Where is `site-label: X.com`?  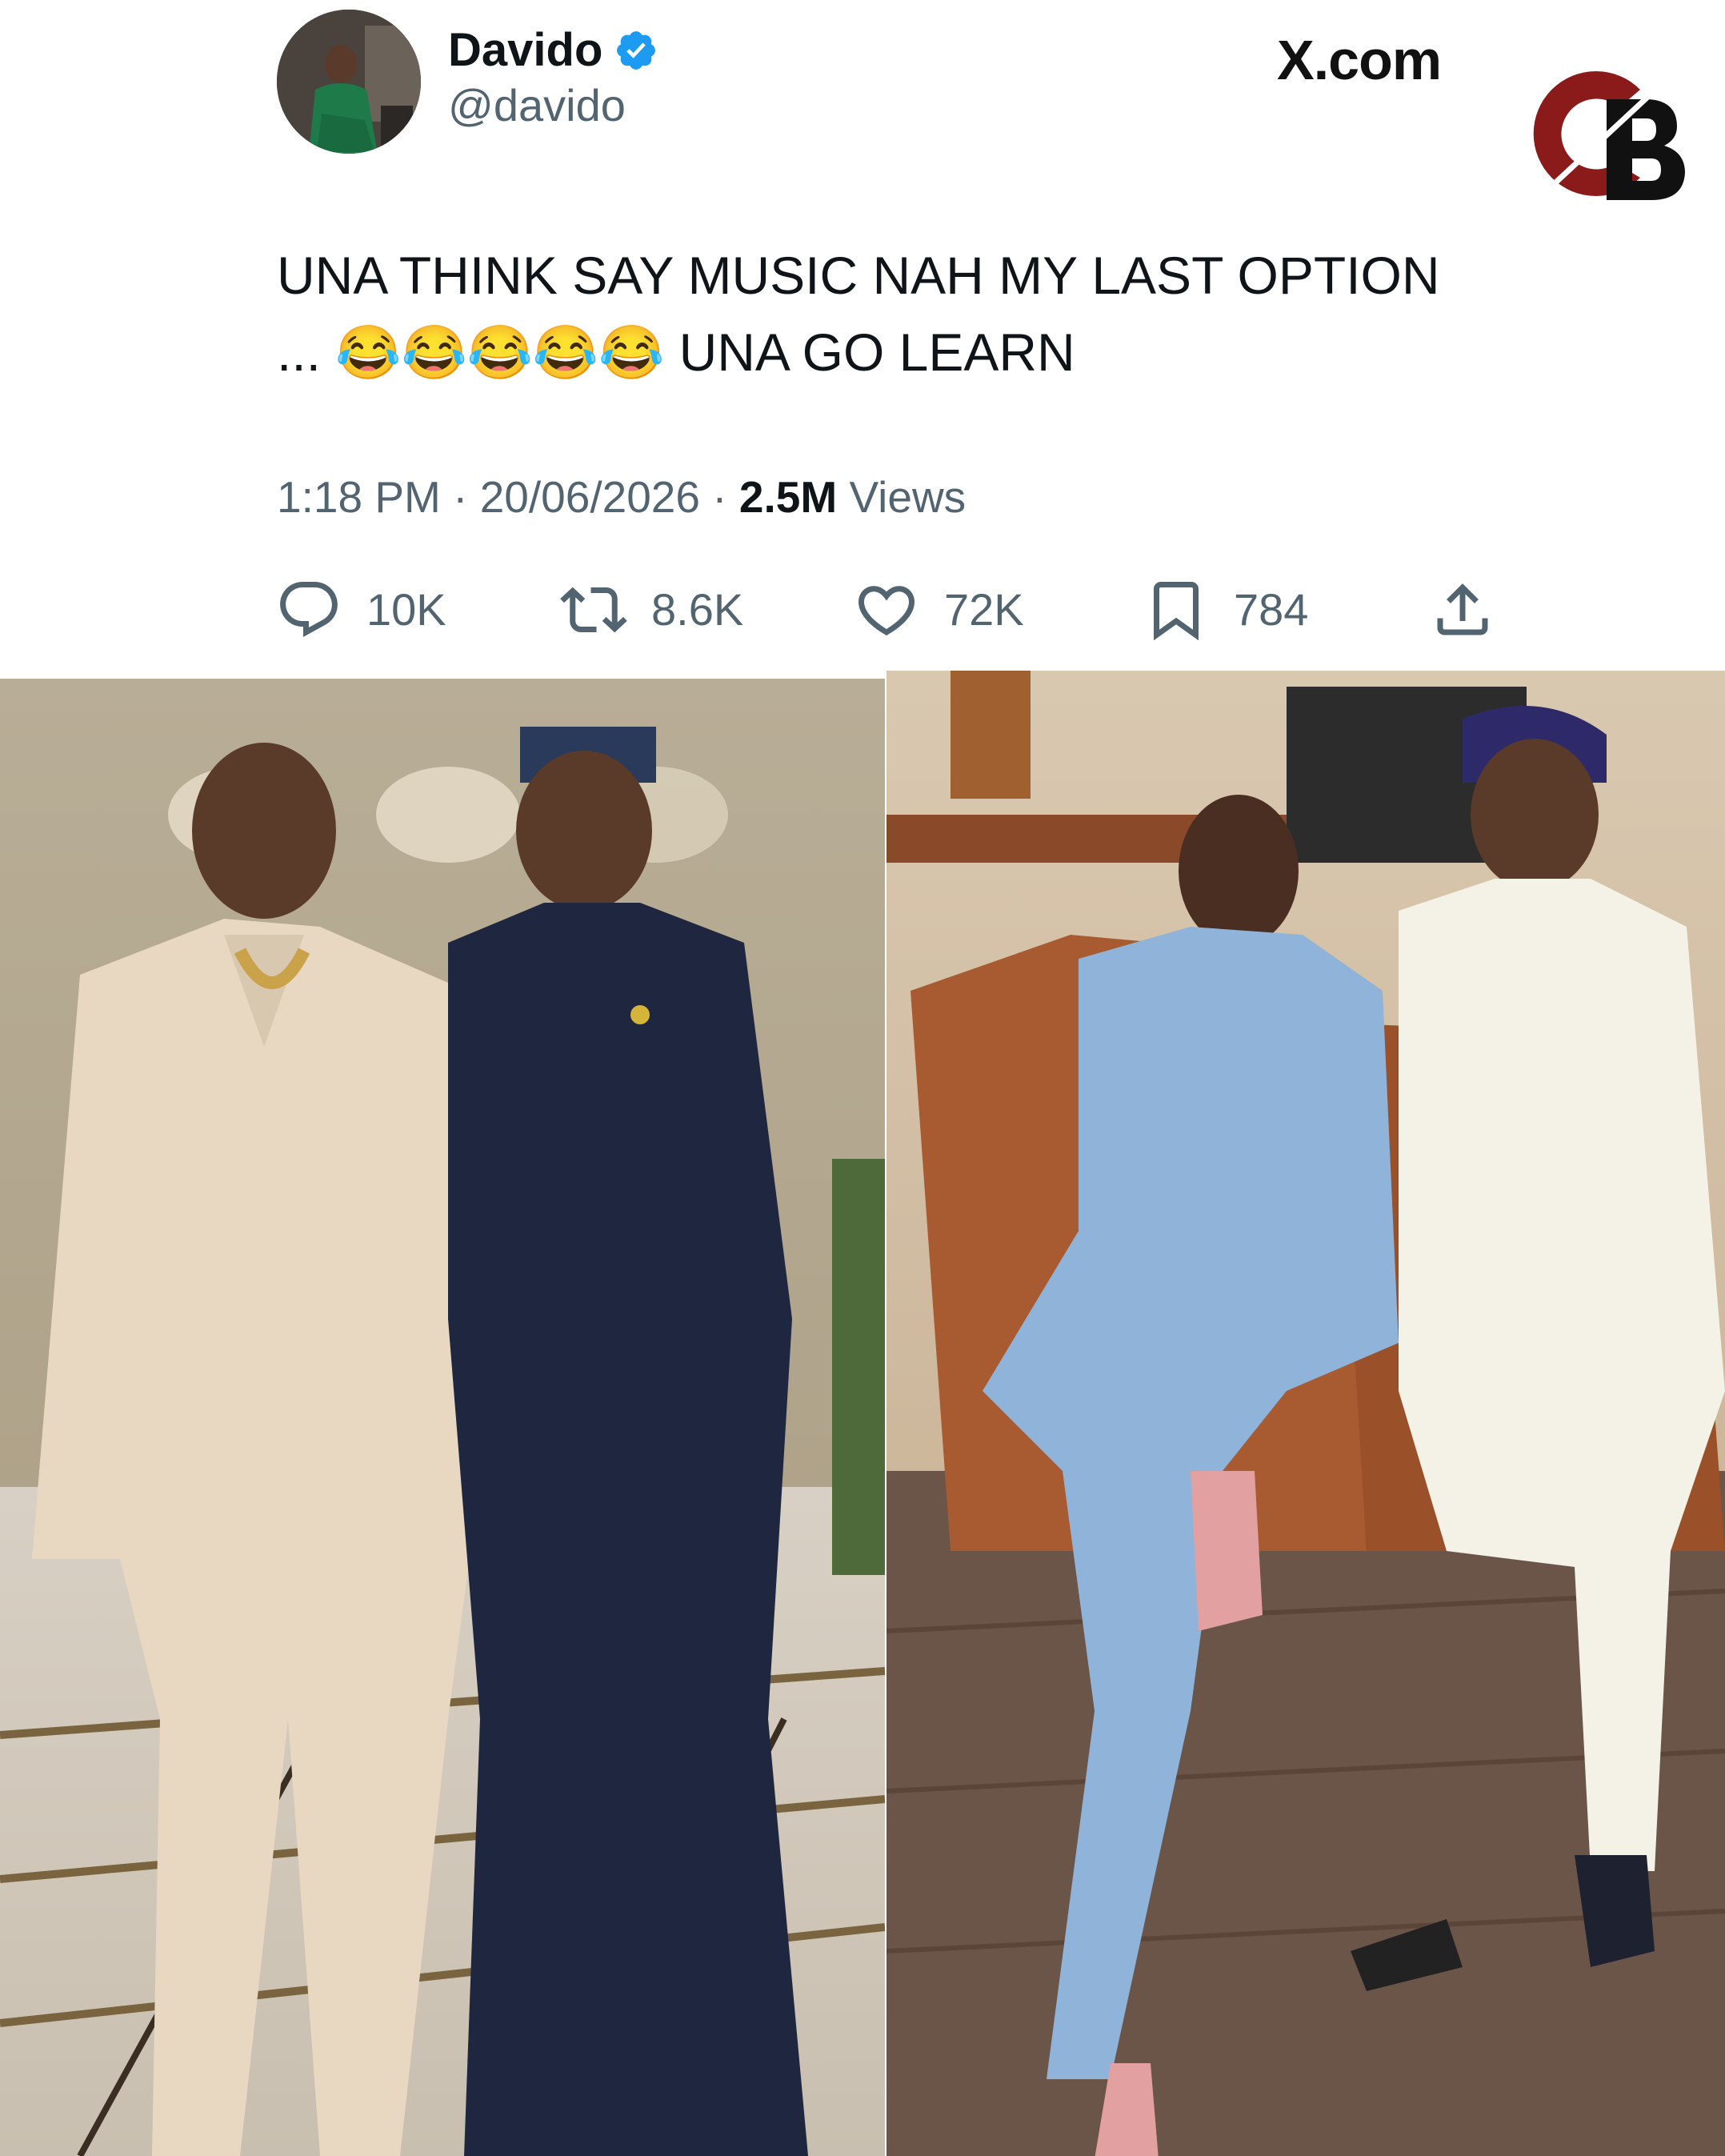 site-label: X.com is located at coordinates (1359, 60).